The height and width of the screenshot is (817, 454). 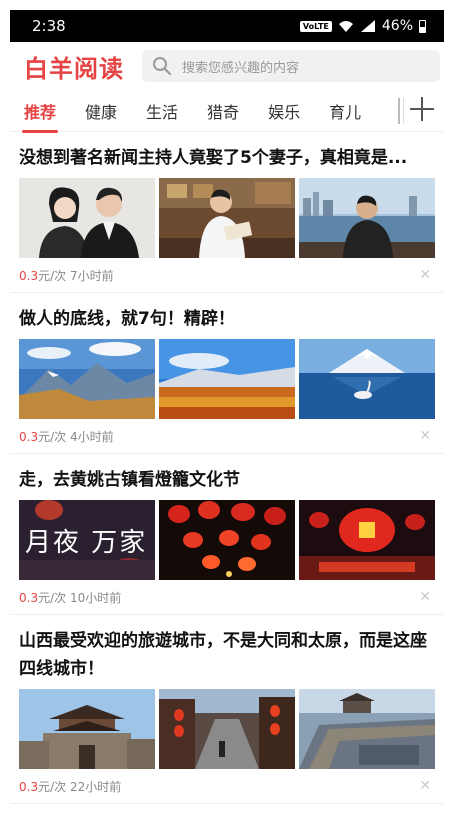 What do you see at coordinates (86, 543) in the screenshot?
I see `image-overlay-text: 月夜 万家` at bounding box center [86, 543].